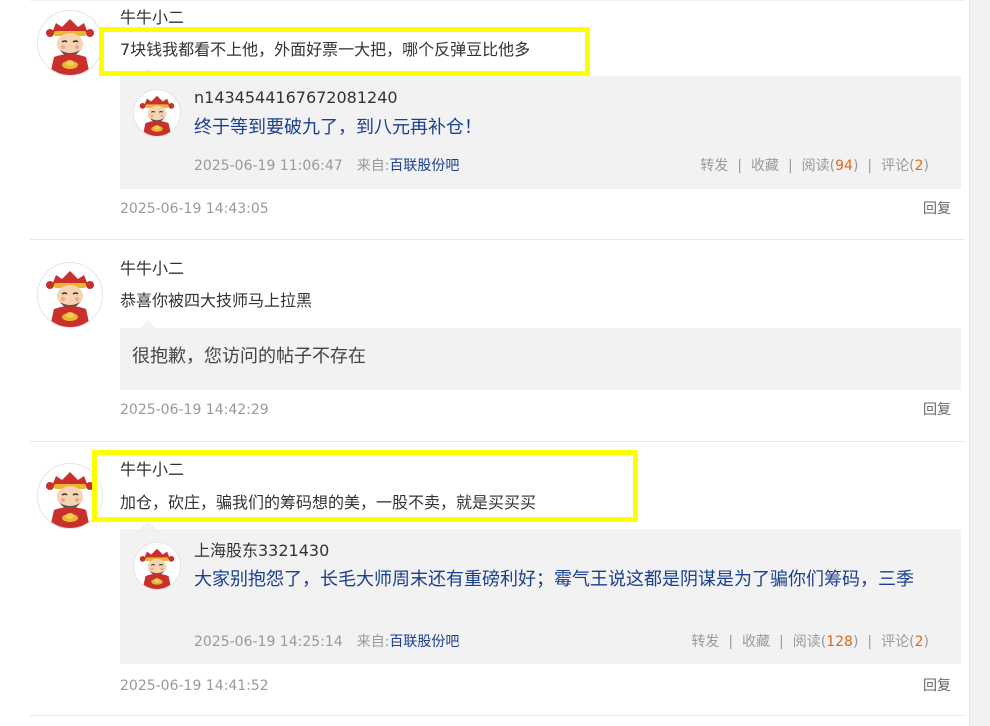  What do you see at coordinates (268, 166) in the screenshot?
I see `quoted-time: 2025-06-19 11:06:47` at bounding box center [268, 166].